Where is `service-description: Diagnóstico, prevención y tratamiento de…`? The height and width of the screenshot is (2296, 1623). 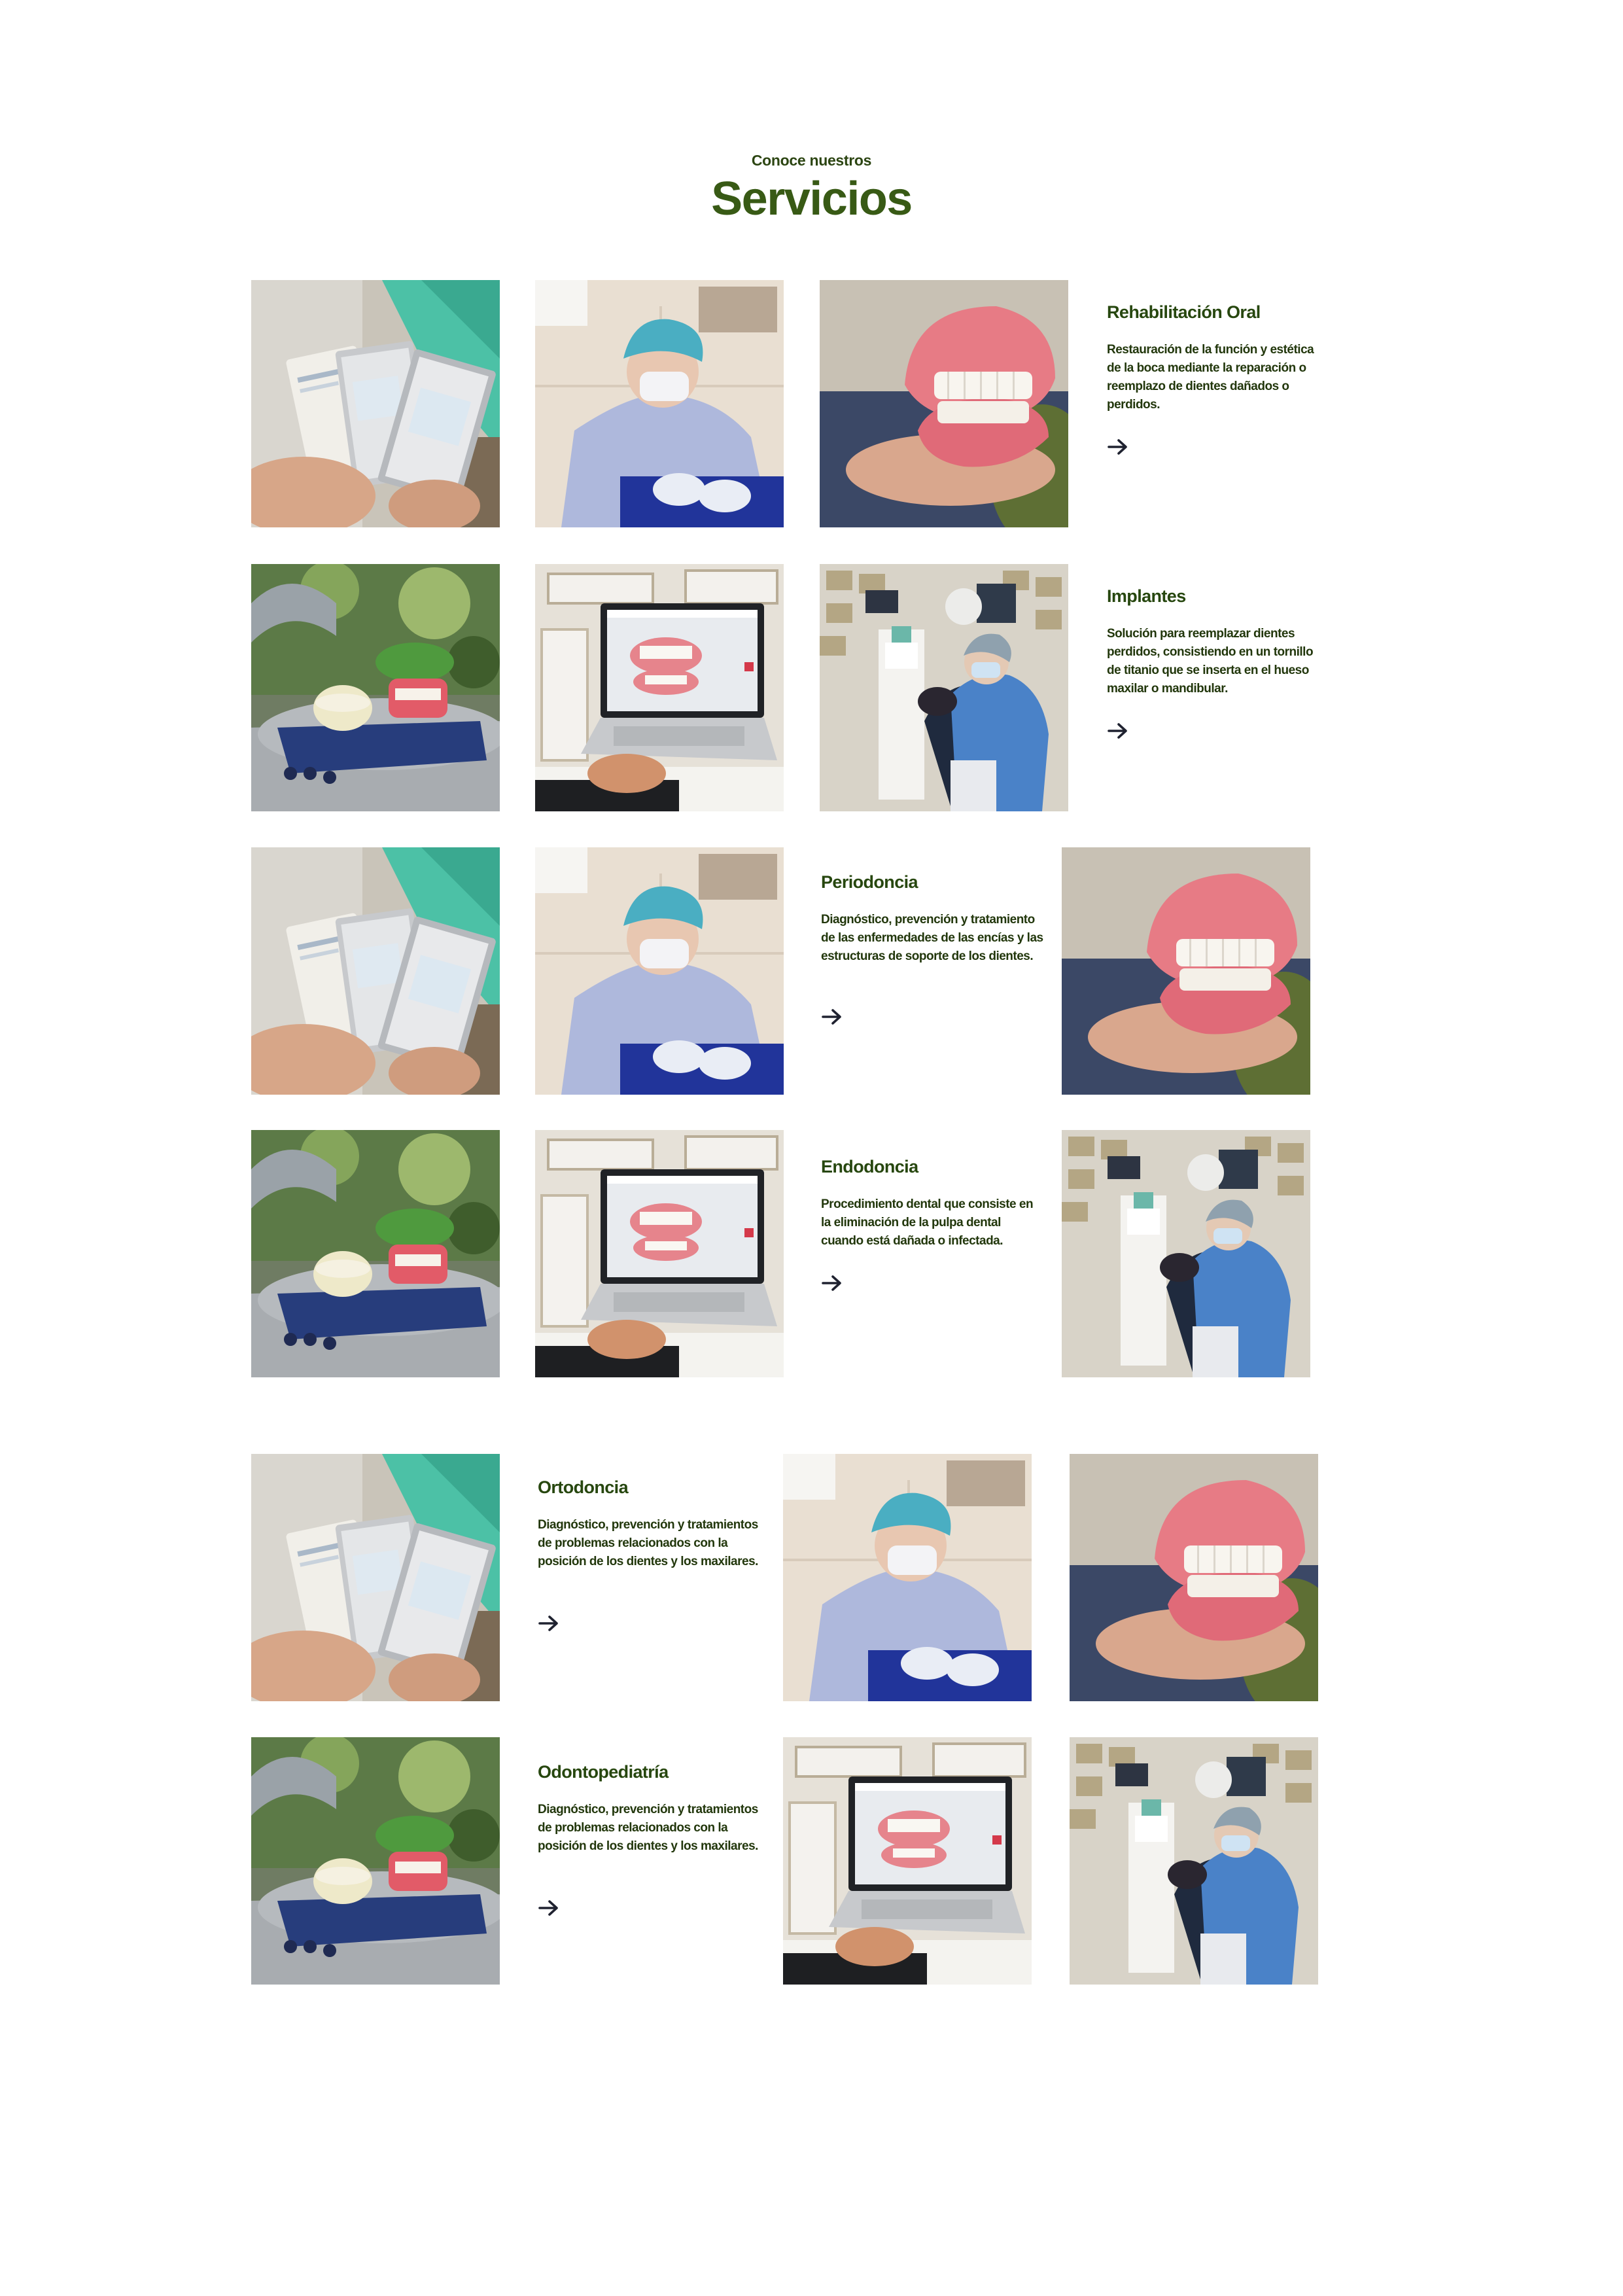
service-description: Diagnóstico, prevención y tratamiento de… is located at coordinates (932, 938).